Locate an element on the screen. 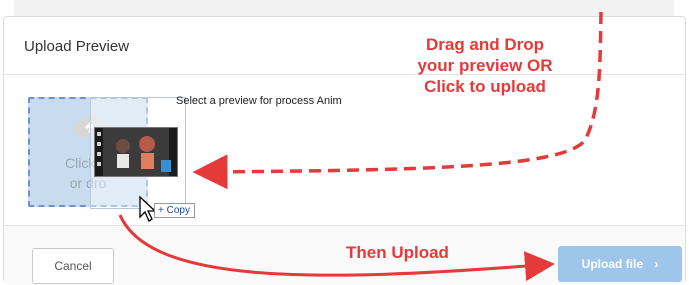 The image size is (689, 285). preview-thumbnail is located at coordinates (136, 152).